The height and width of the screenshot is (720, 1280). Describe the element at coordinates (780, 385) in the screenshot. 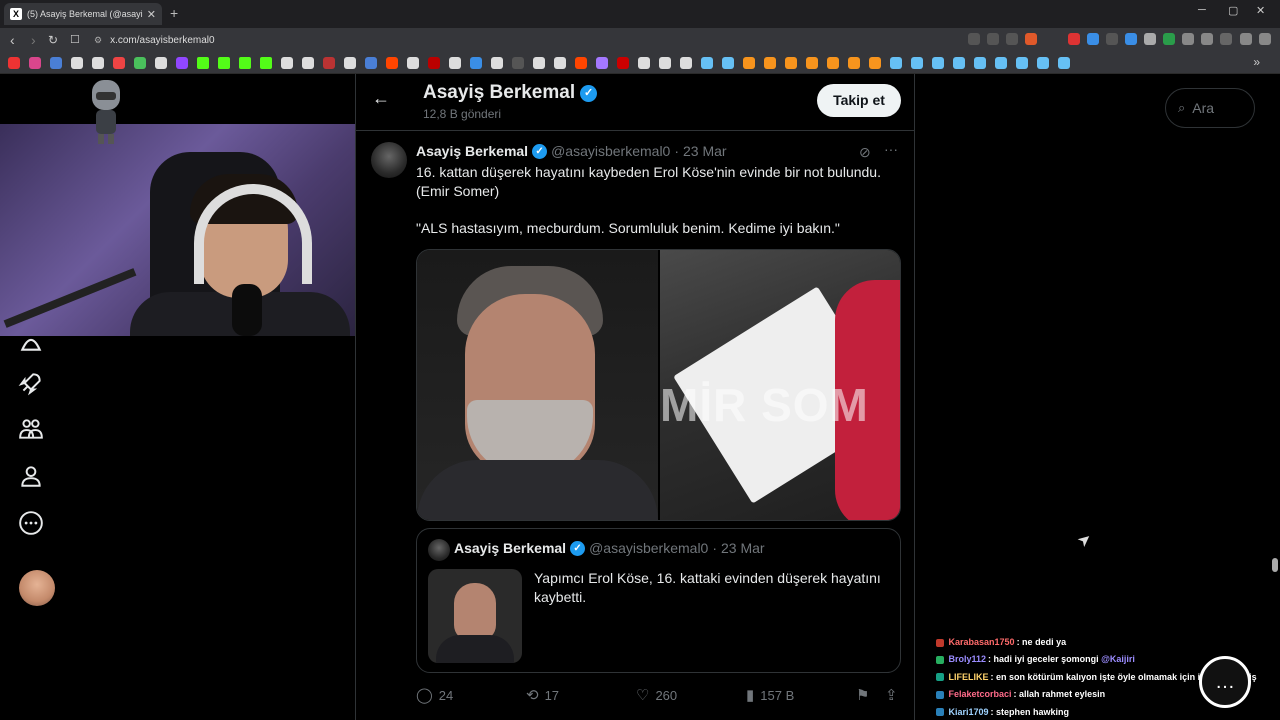

I see `media-photo-note: MİR SOM` at that location.